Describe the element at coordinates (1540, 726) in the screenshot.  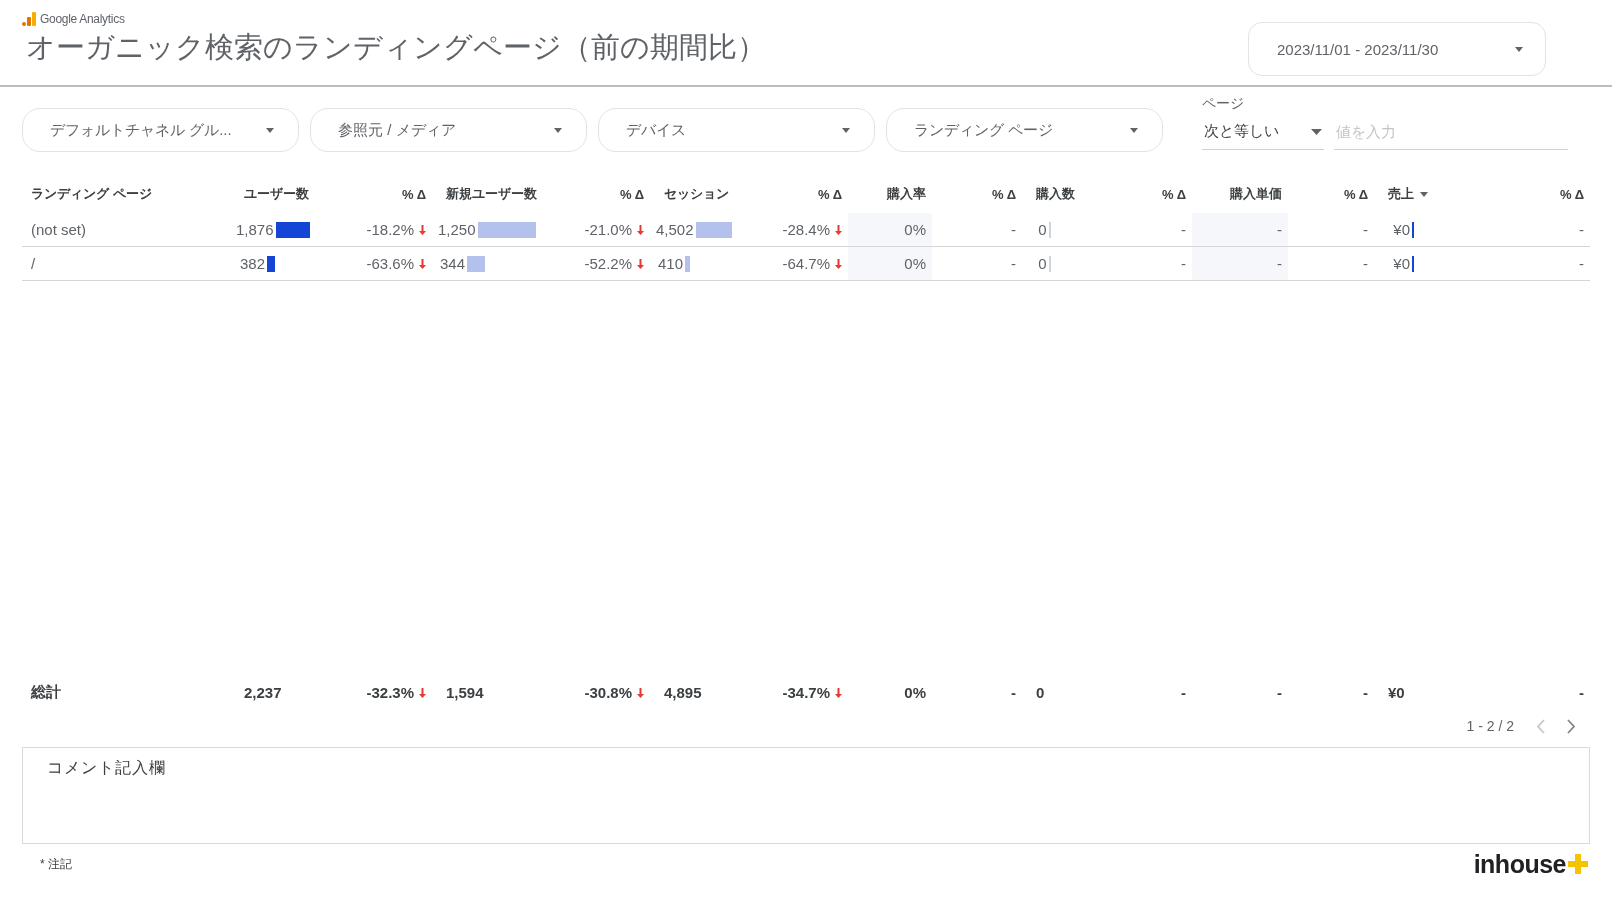
I see `chevron-left-icon` at that location.